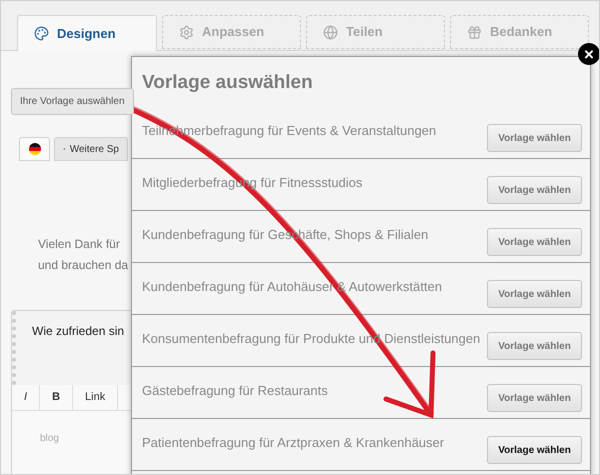  I want to click on language-tab: Weitere Sp, so click(91, 149).